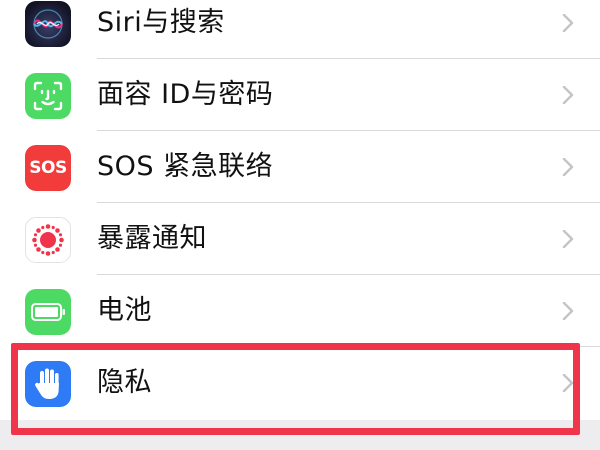  What do you see at coordinates (124, 310) in the screenshot?
I see `settings-row-label: 电池` at bounding box center [124, 310].